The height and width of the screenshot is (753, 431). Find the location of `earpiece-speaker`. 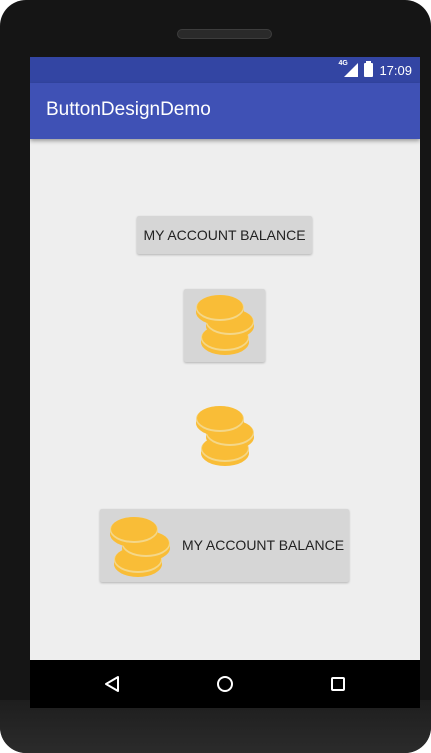

earpiece-speaker is located at coordinates (224, 34).